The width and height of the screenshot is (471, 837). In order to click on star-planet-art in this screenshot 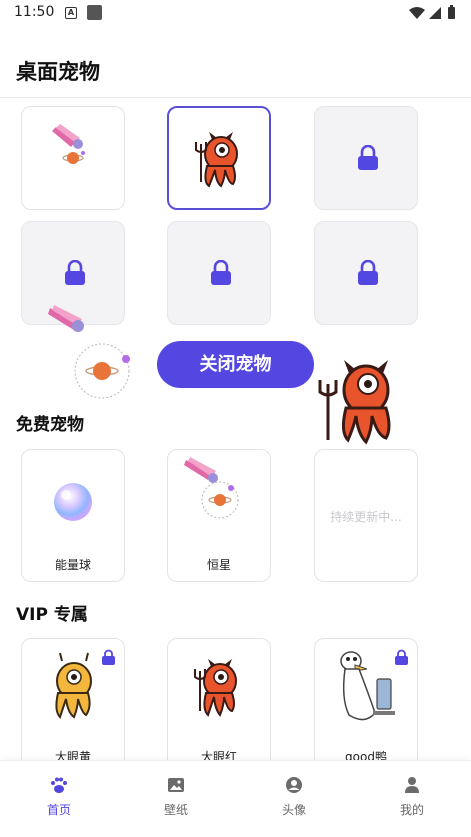, I will do `click(211, 488)`.